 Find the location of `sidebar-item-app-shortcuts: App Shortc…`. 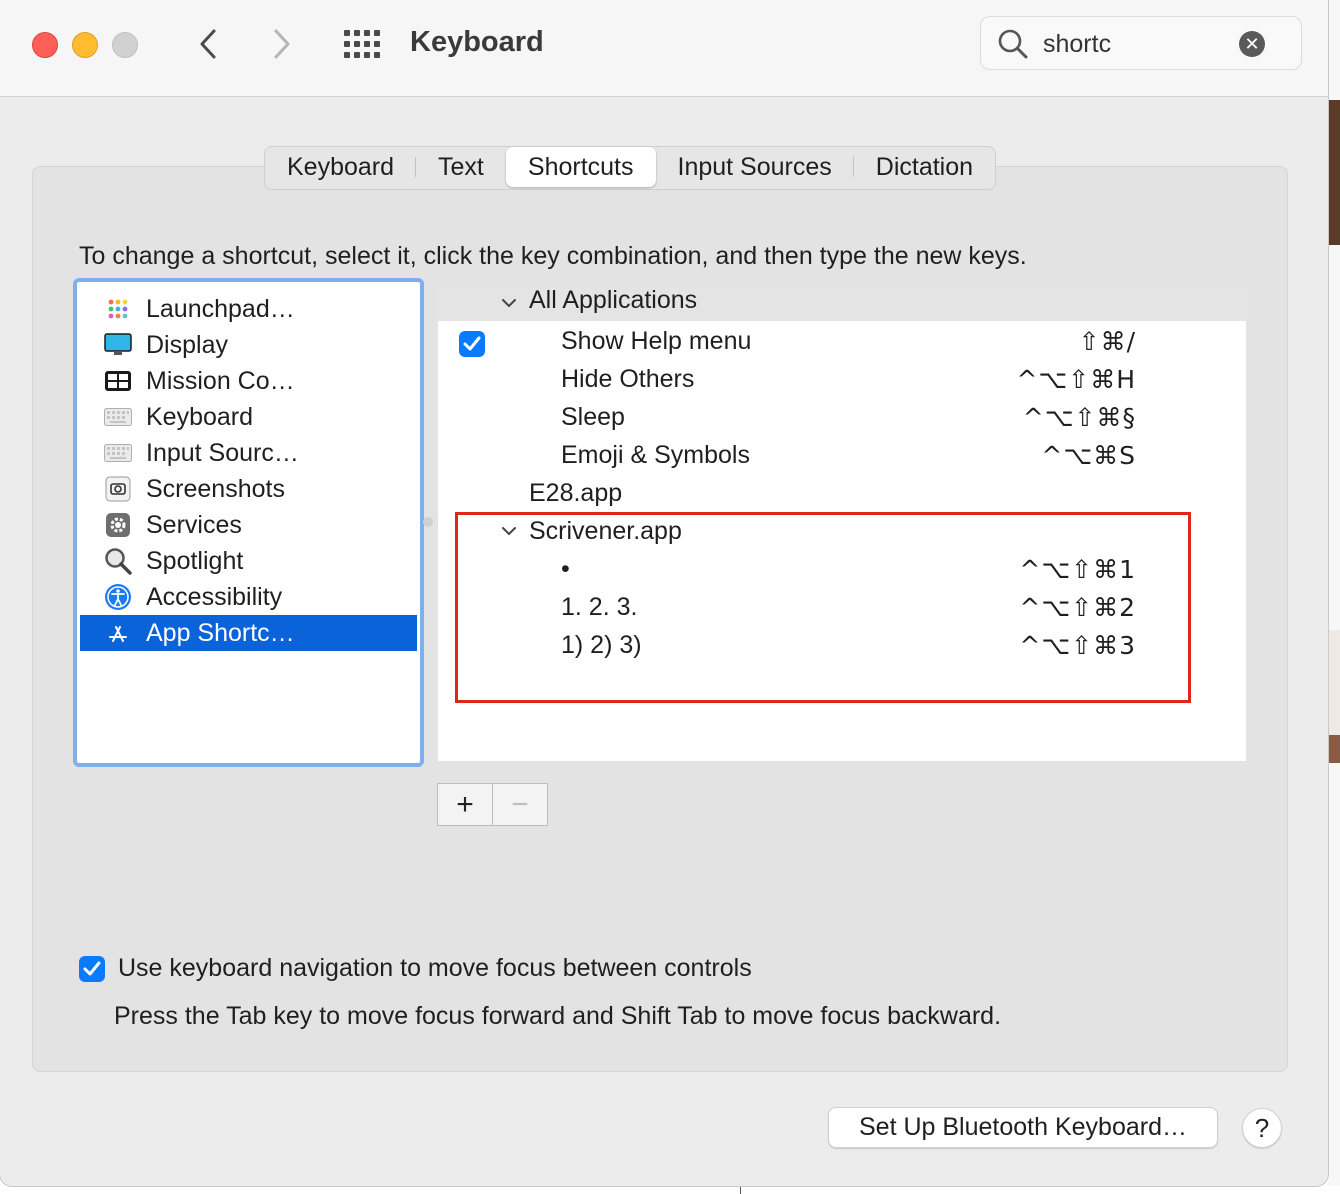

sidebar-item-app-shortcuts: App Shortc… is located at coordinates (248, 633).